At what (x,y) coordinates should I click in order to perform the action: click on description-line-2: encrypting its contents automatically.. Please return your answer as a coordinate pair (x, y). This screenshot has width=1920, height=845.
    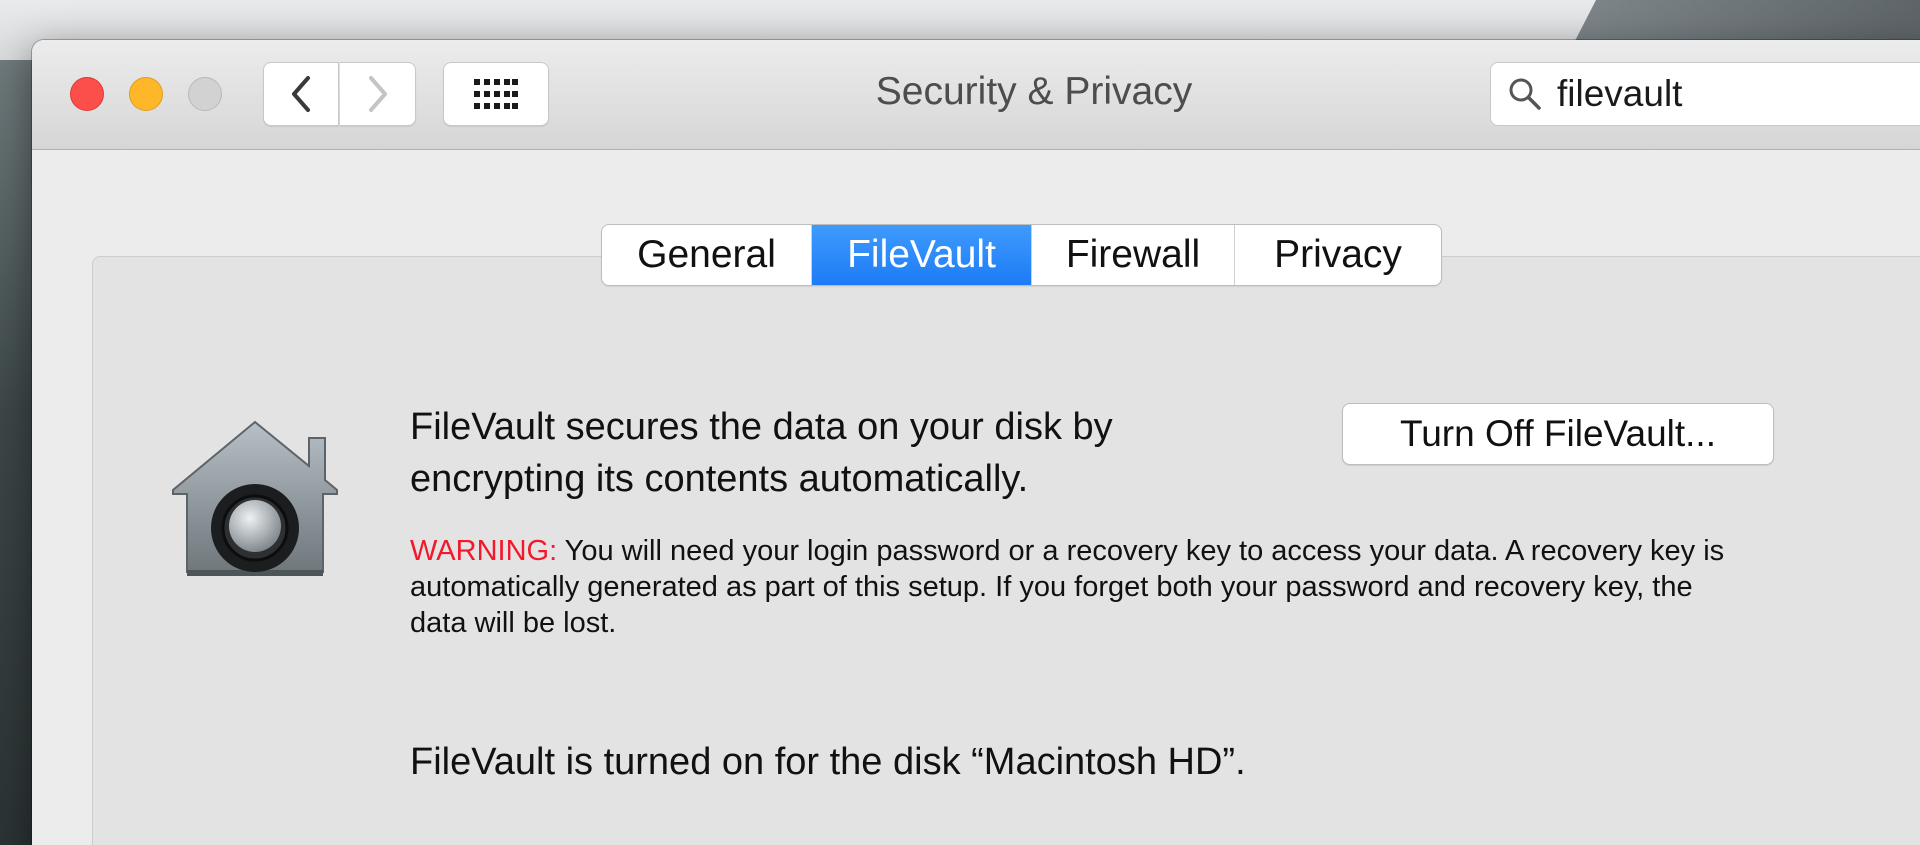
    Looking at the image, I should click on (719, 479).